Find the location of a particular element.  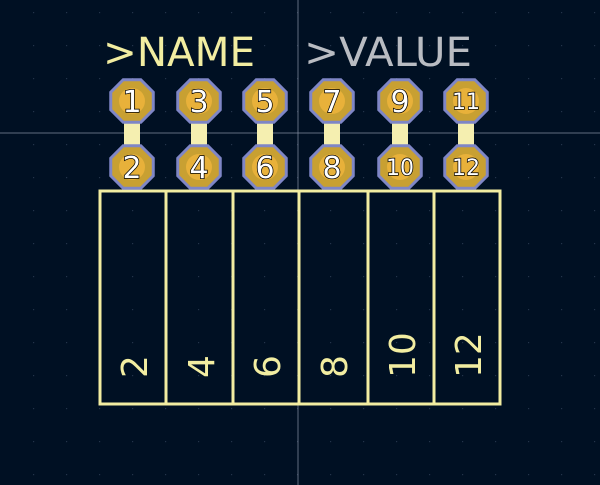

pads: 1 3 5 7 9 11 2 4 6 8 10 12 is located at coordinates (299, 134).